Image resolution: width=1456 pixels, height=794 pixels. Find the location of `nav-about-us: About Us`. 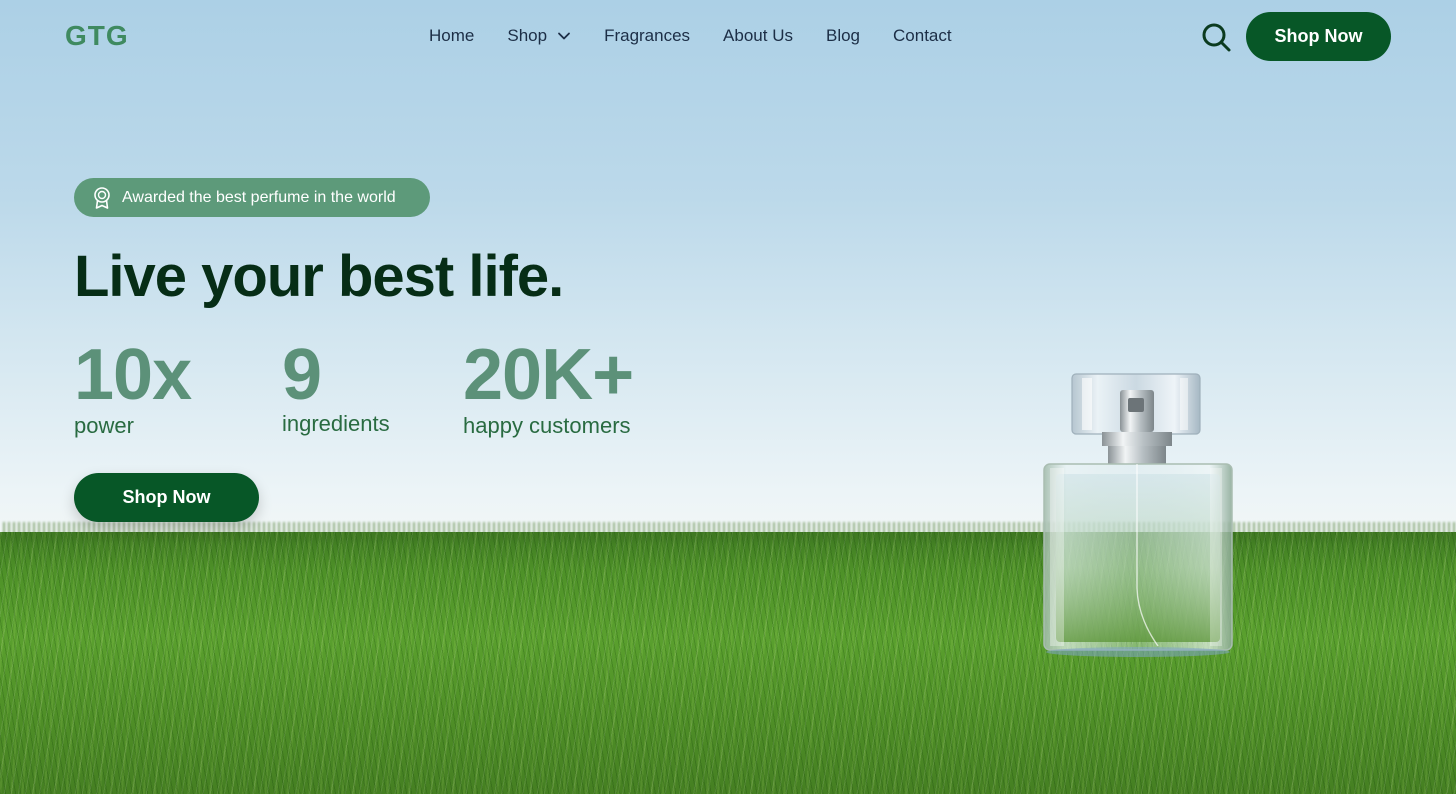

nav-about-us: About Us is located at coordinates (758, 36).